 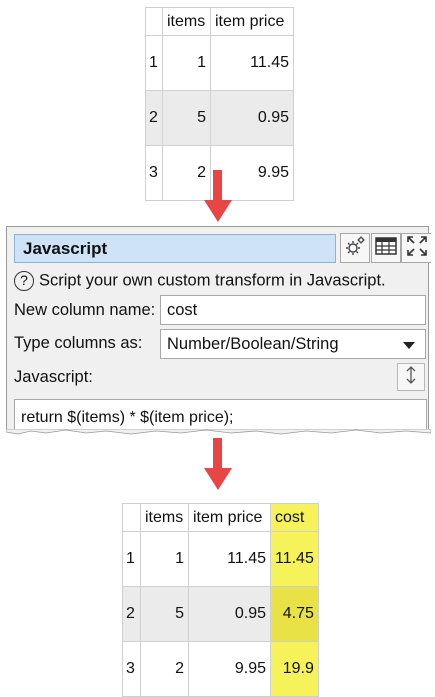 I want to click on data-table-button, so click(x=386, y=248).